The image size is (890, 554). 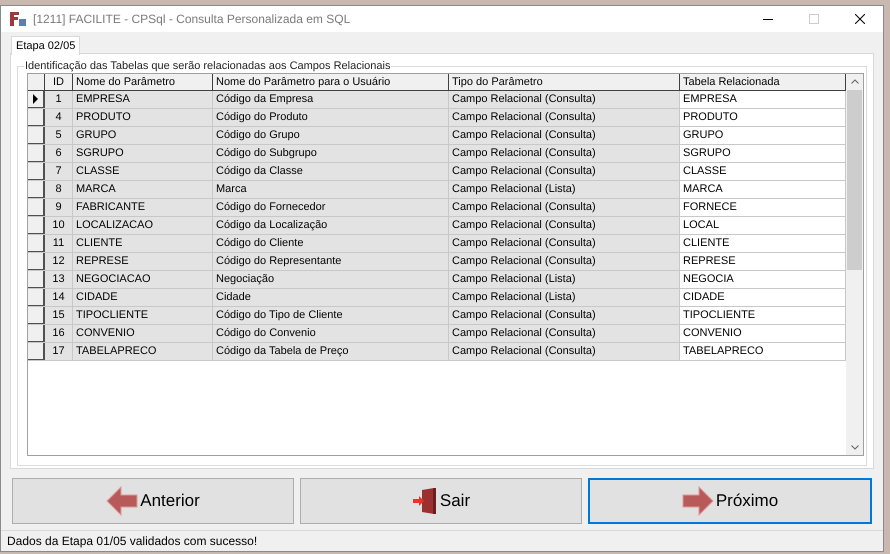 What do you see at coordinates (441, 501) in the screenshot?
I see `button: Sair` at bounding box center [441, 501].